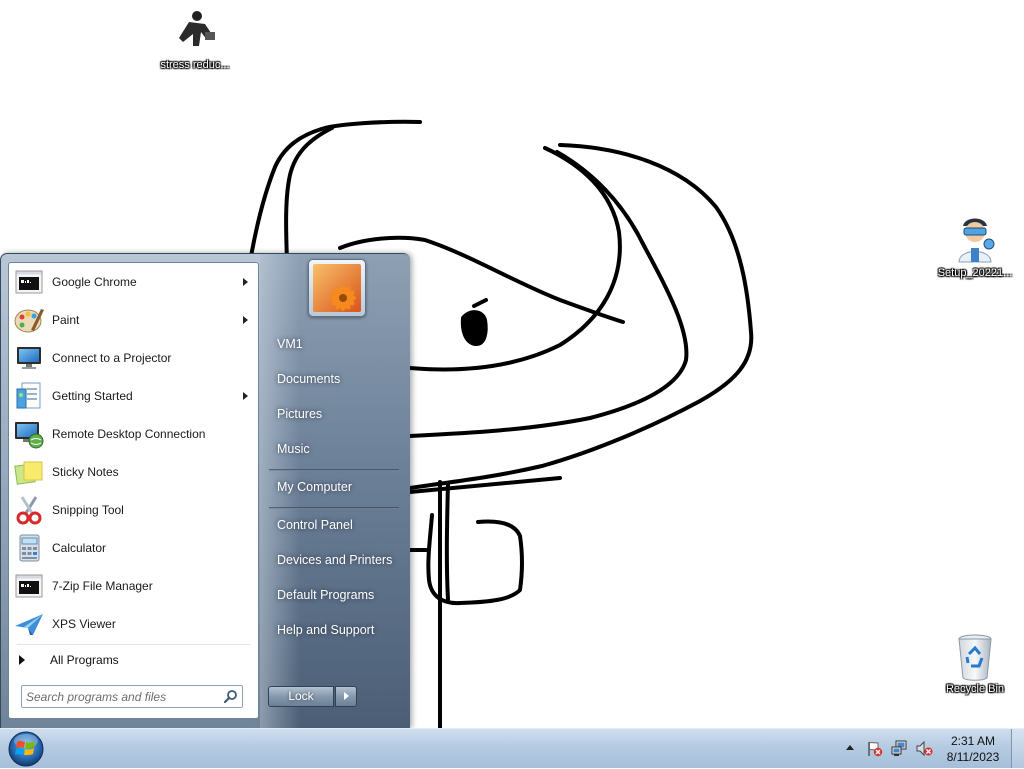 The image size is (1024, 769). Describe the element at coordinates (133, 548) in the screenshot. I see `program-calculator: Calculator` at that location.